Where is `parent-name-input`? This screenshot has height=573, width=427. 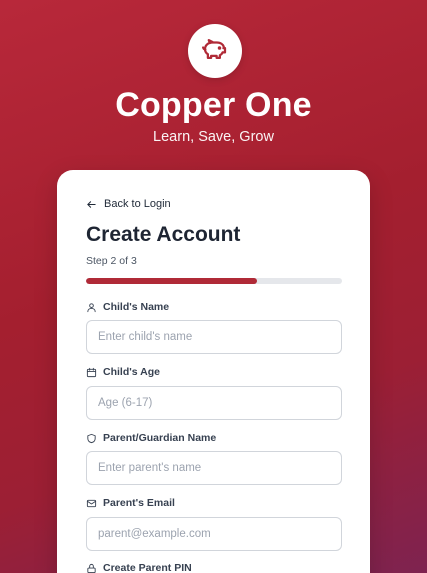 parent-name-input is located at coordinates (214, 468).